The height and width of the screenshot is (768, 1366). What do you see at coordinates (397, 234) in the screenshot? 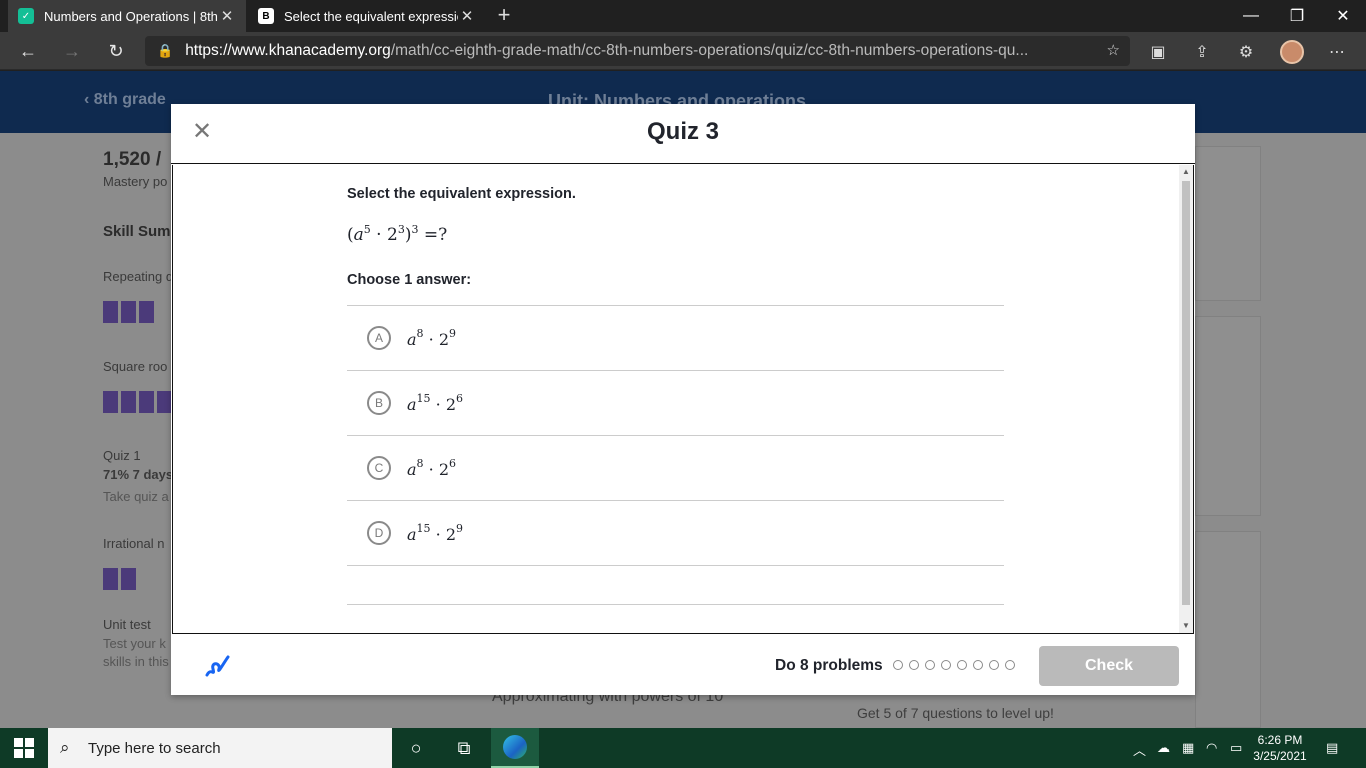
I see `question-expression: (a5 · 23)3 =?` at bounding box center [397, 234].